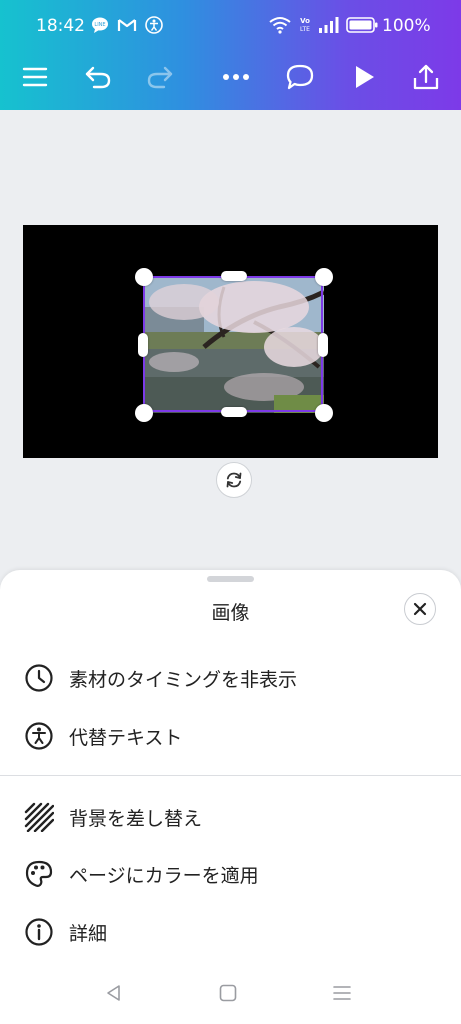 This screenshot has height=1024, width=461. What do you see at coordinates (143, 345) in the screenshot?
I see `crop-handle-left` at bounding box center [143, 345].